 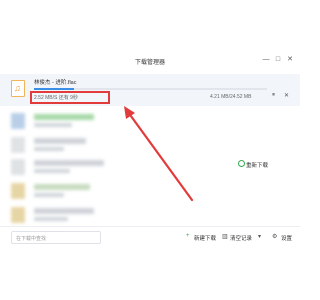 I want to click on search-input: 在下载中查找, so click(x=56, y=237).